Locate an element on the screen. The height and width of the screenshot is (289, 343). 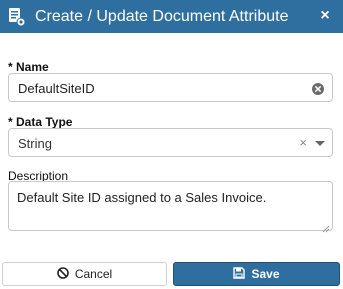
name-field: DefaultSiteID is located at coordinates (170, 87).